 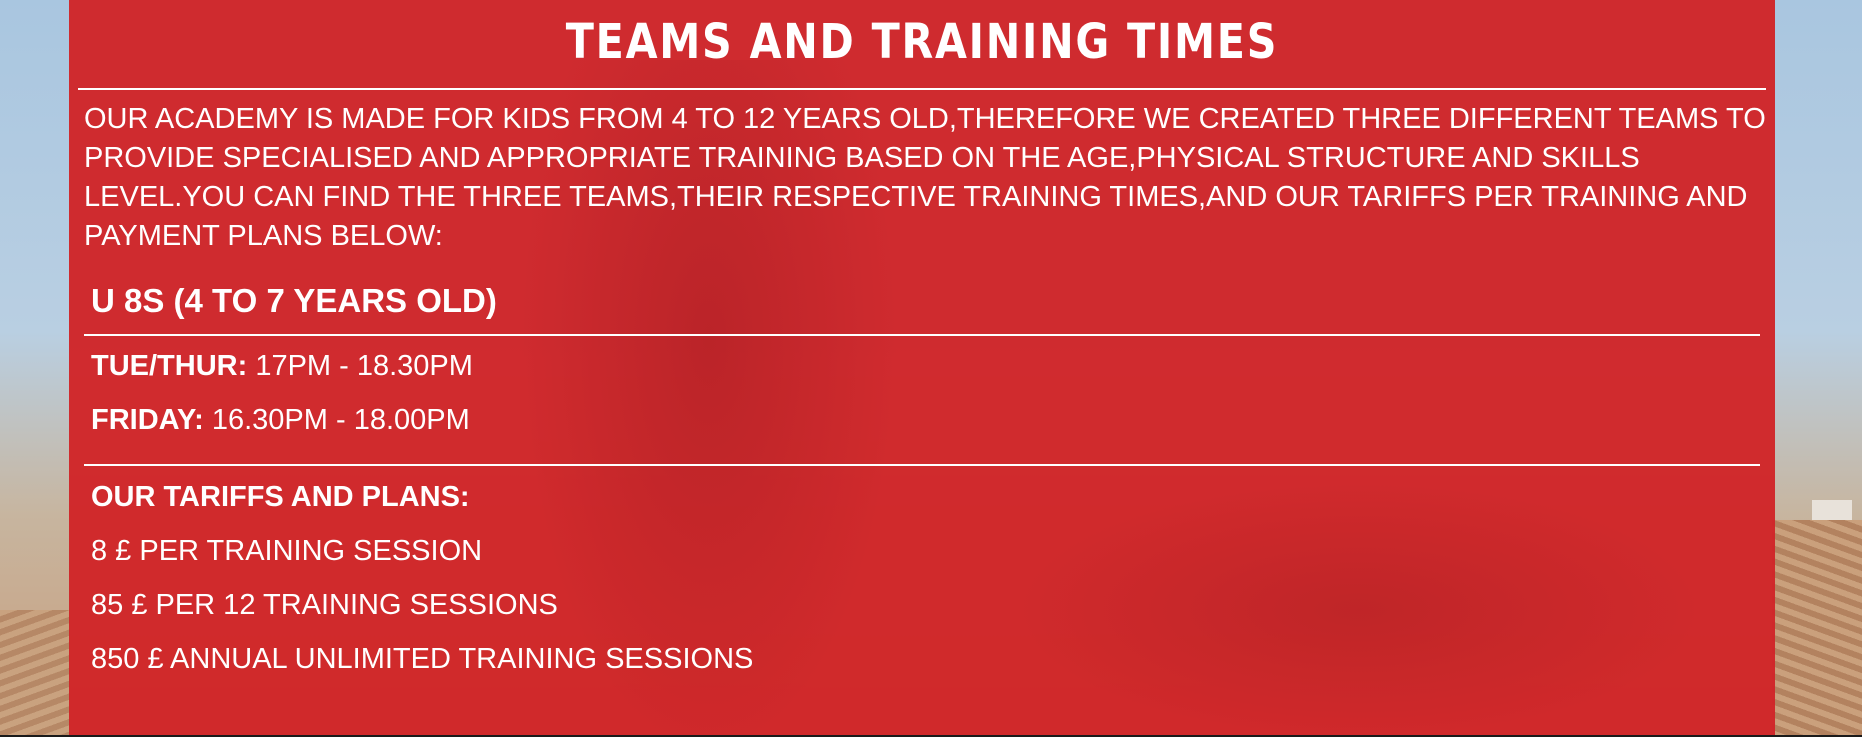 I want to click on tariffs-heading-text: OUR TARIFFS AND PLANS:, so click(x=280, y=497).